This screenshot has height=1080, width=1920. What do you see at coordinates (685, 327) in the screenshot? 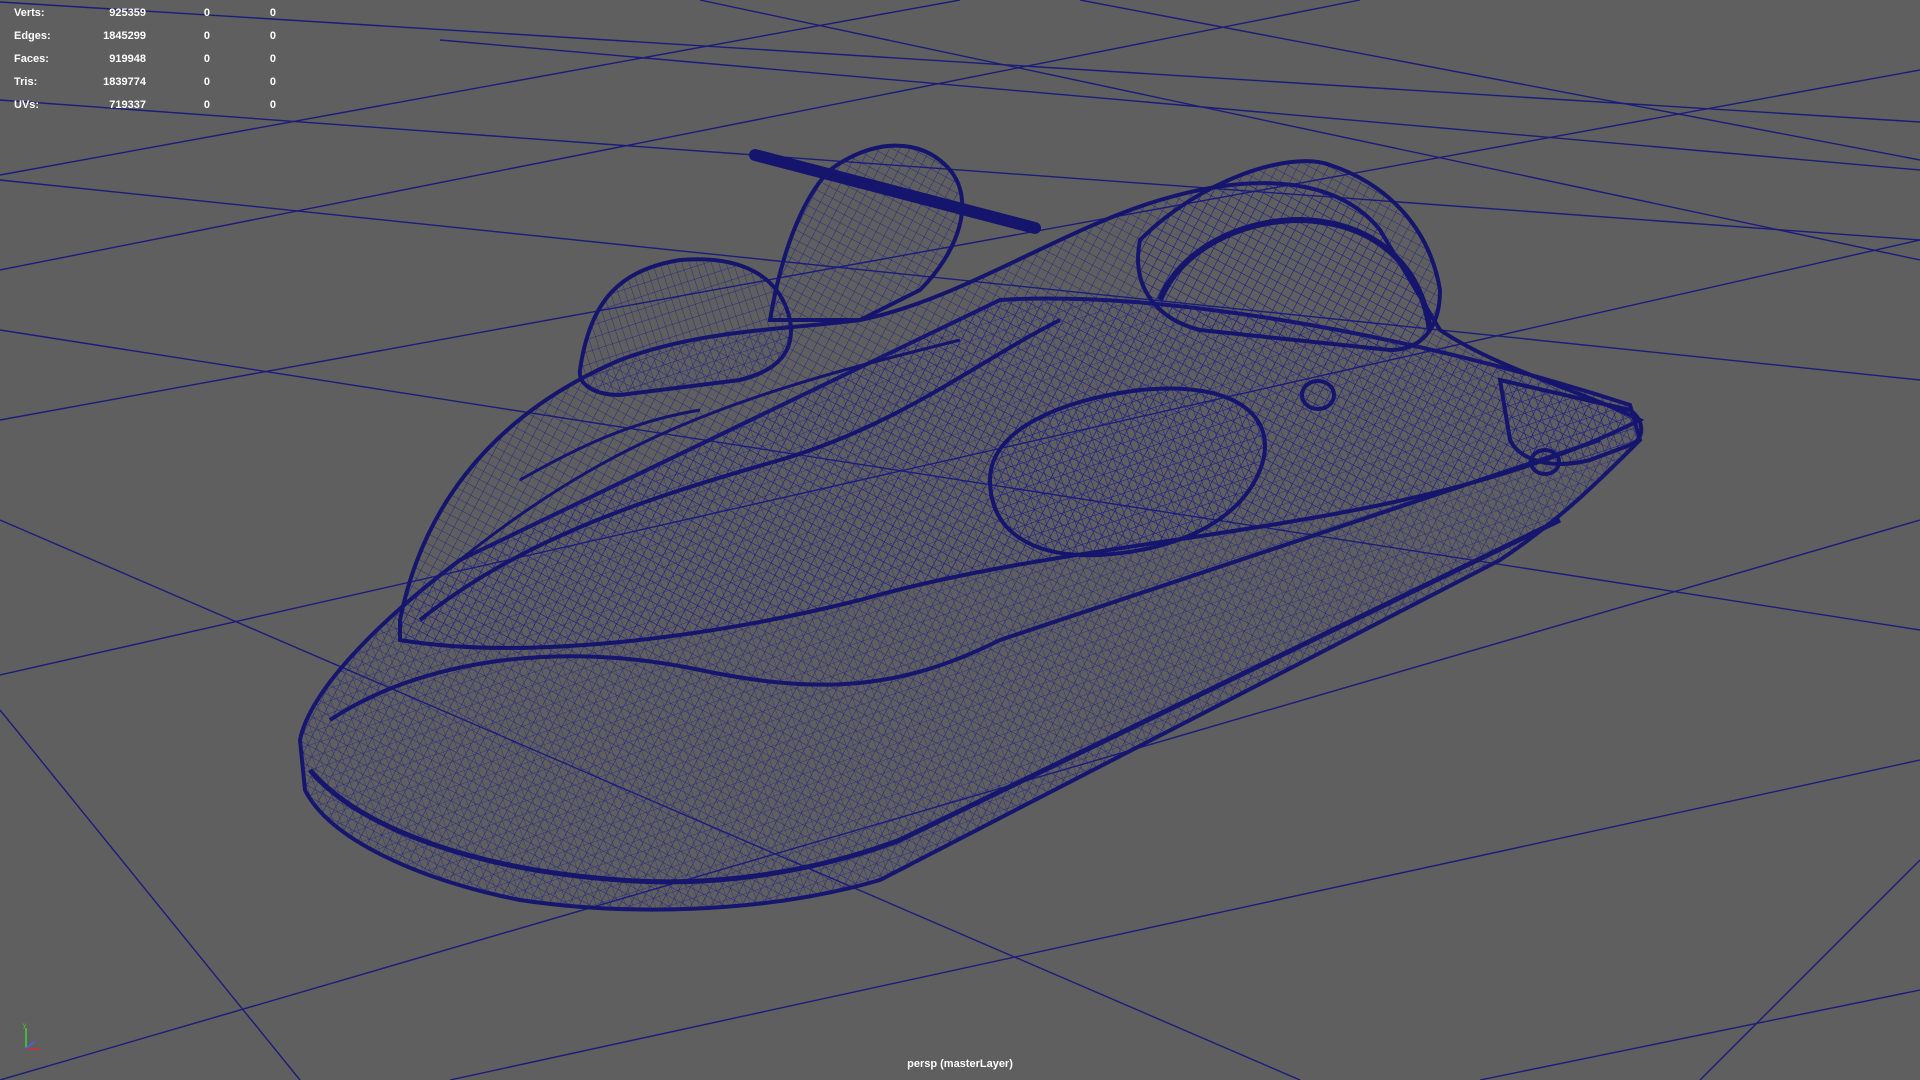
I see `front-cowl` at bounding box center [685, 327].